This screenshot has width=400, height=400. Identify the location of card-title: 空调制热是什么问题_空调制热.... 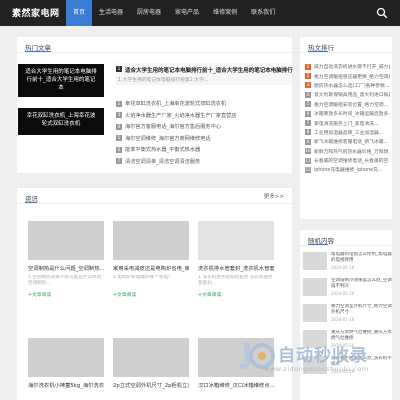
(66, 268).